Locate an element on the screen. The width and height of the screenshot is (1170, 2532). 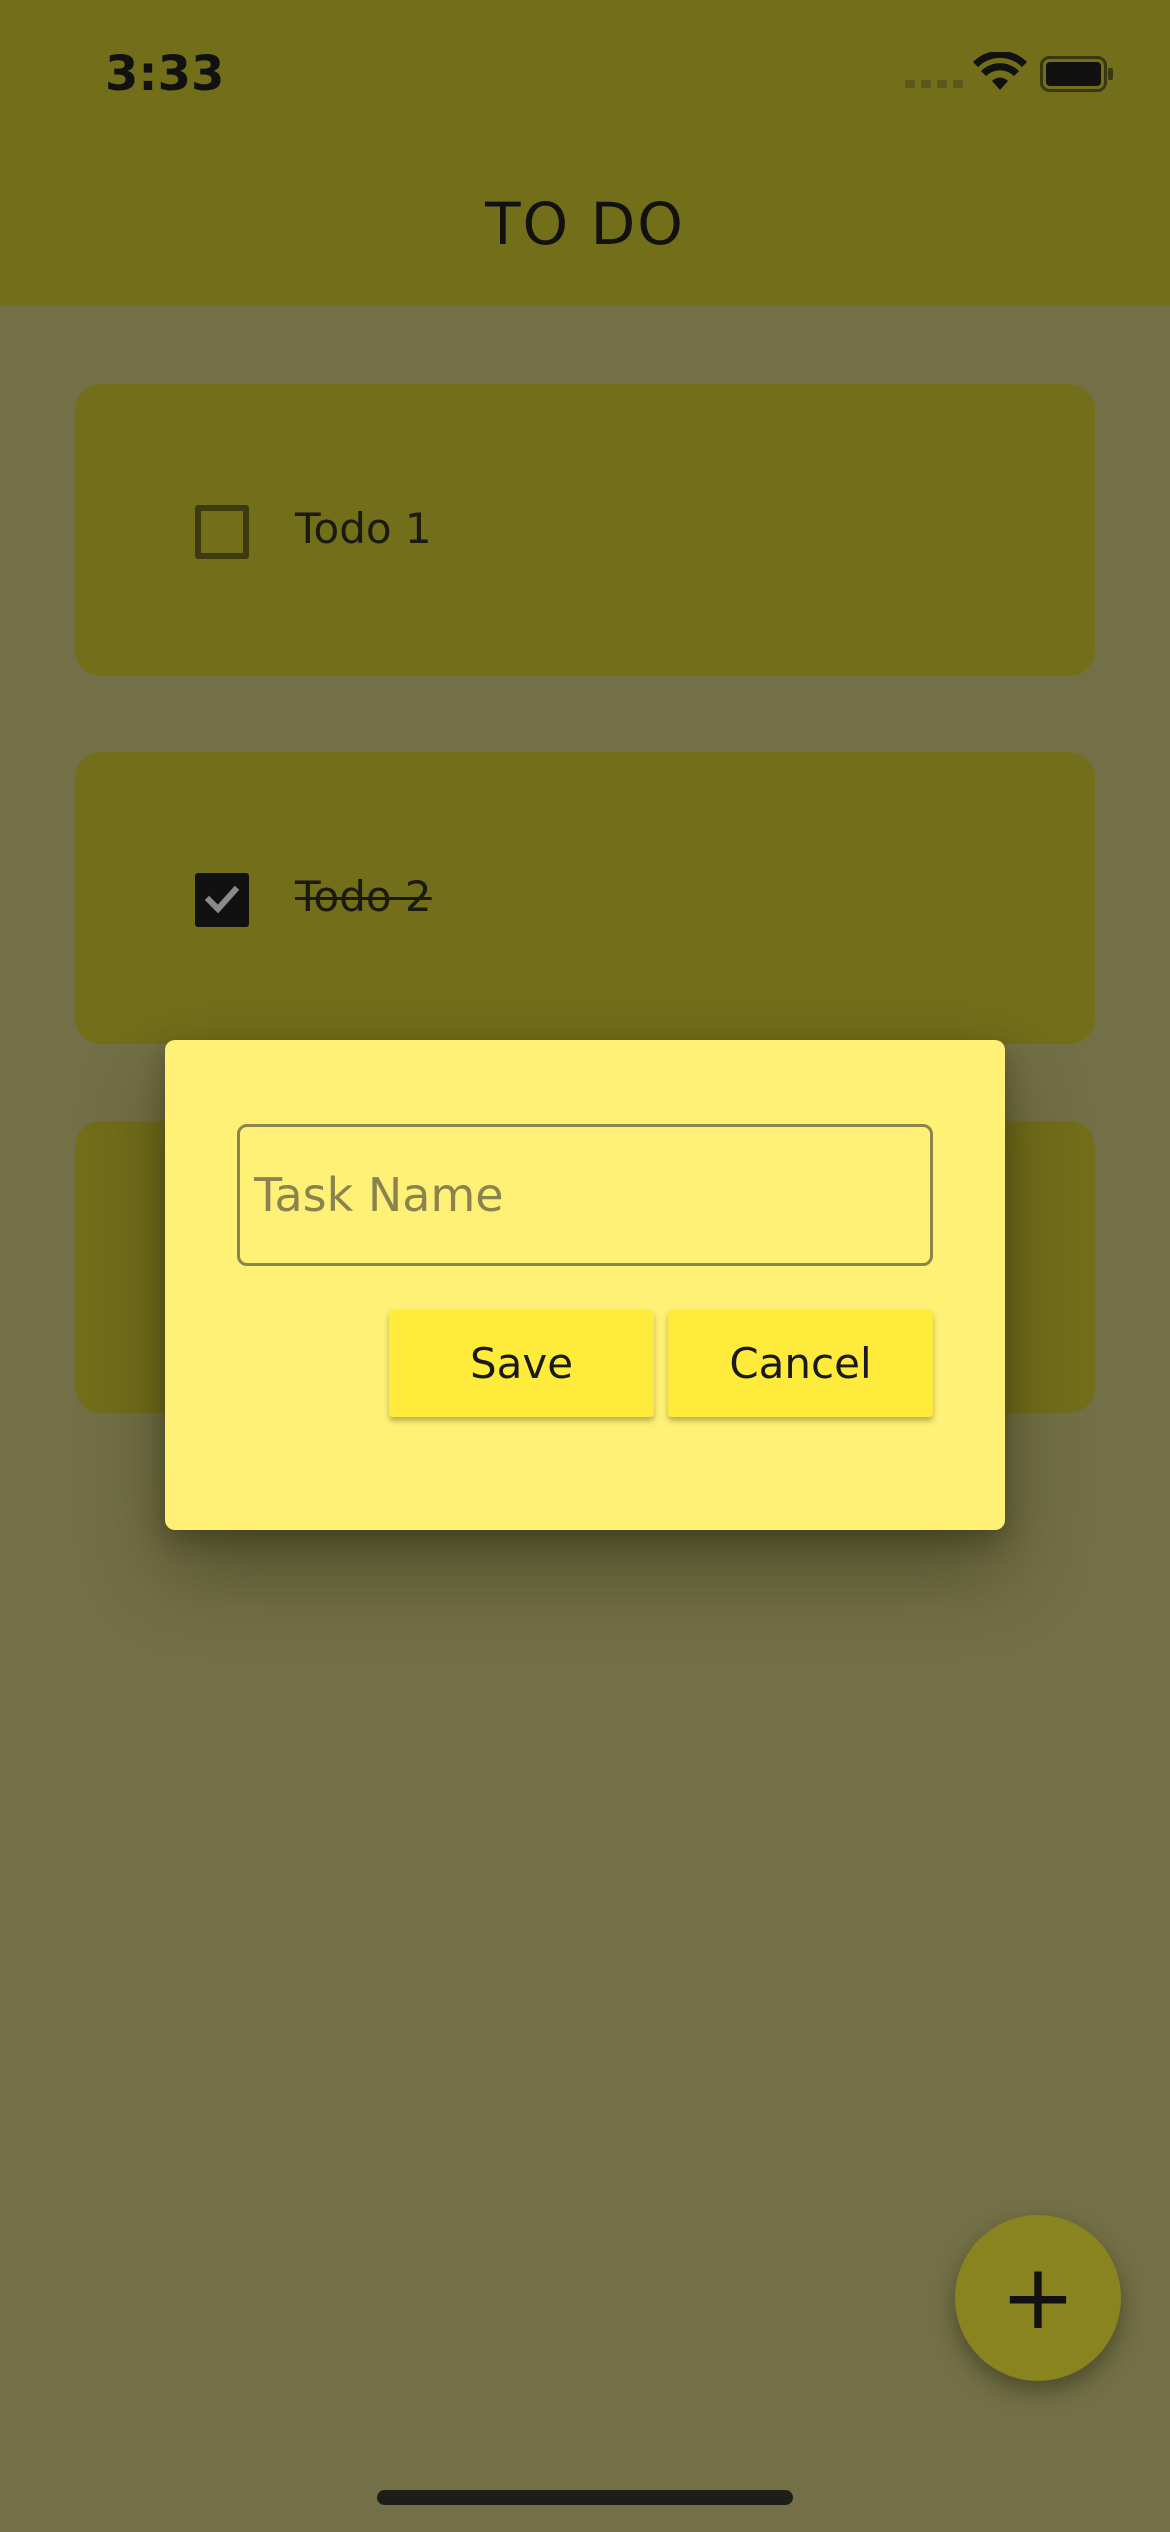
cancel-button: Cancel is located at coordinates (800, 1363).